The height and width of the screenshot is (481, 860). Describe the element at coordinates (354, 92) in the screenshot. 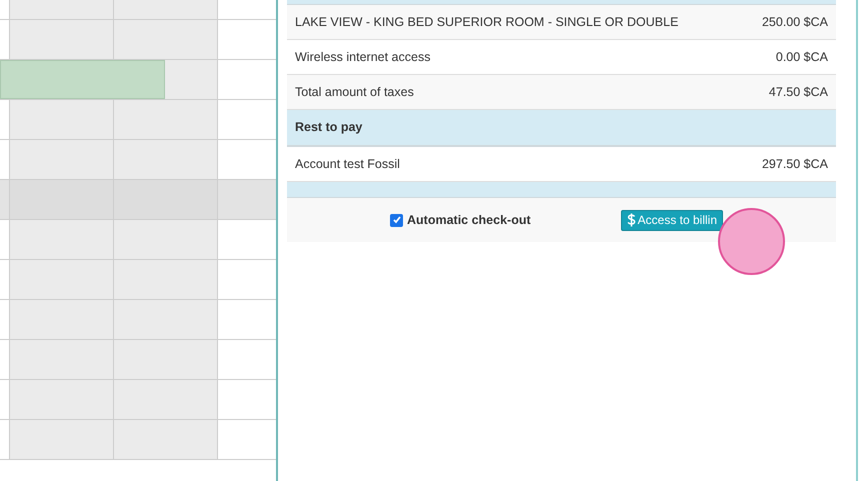

I see `line-label: Total amount of taxes` at that location.